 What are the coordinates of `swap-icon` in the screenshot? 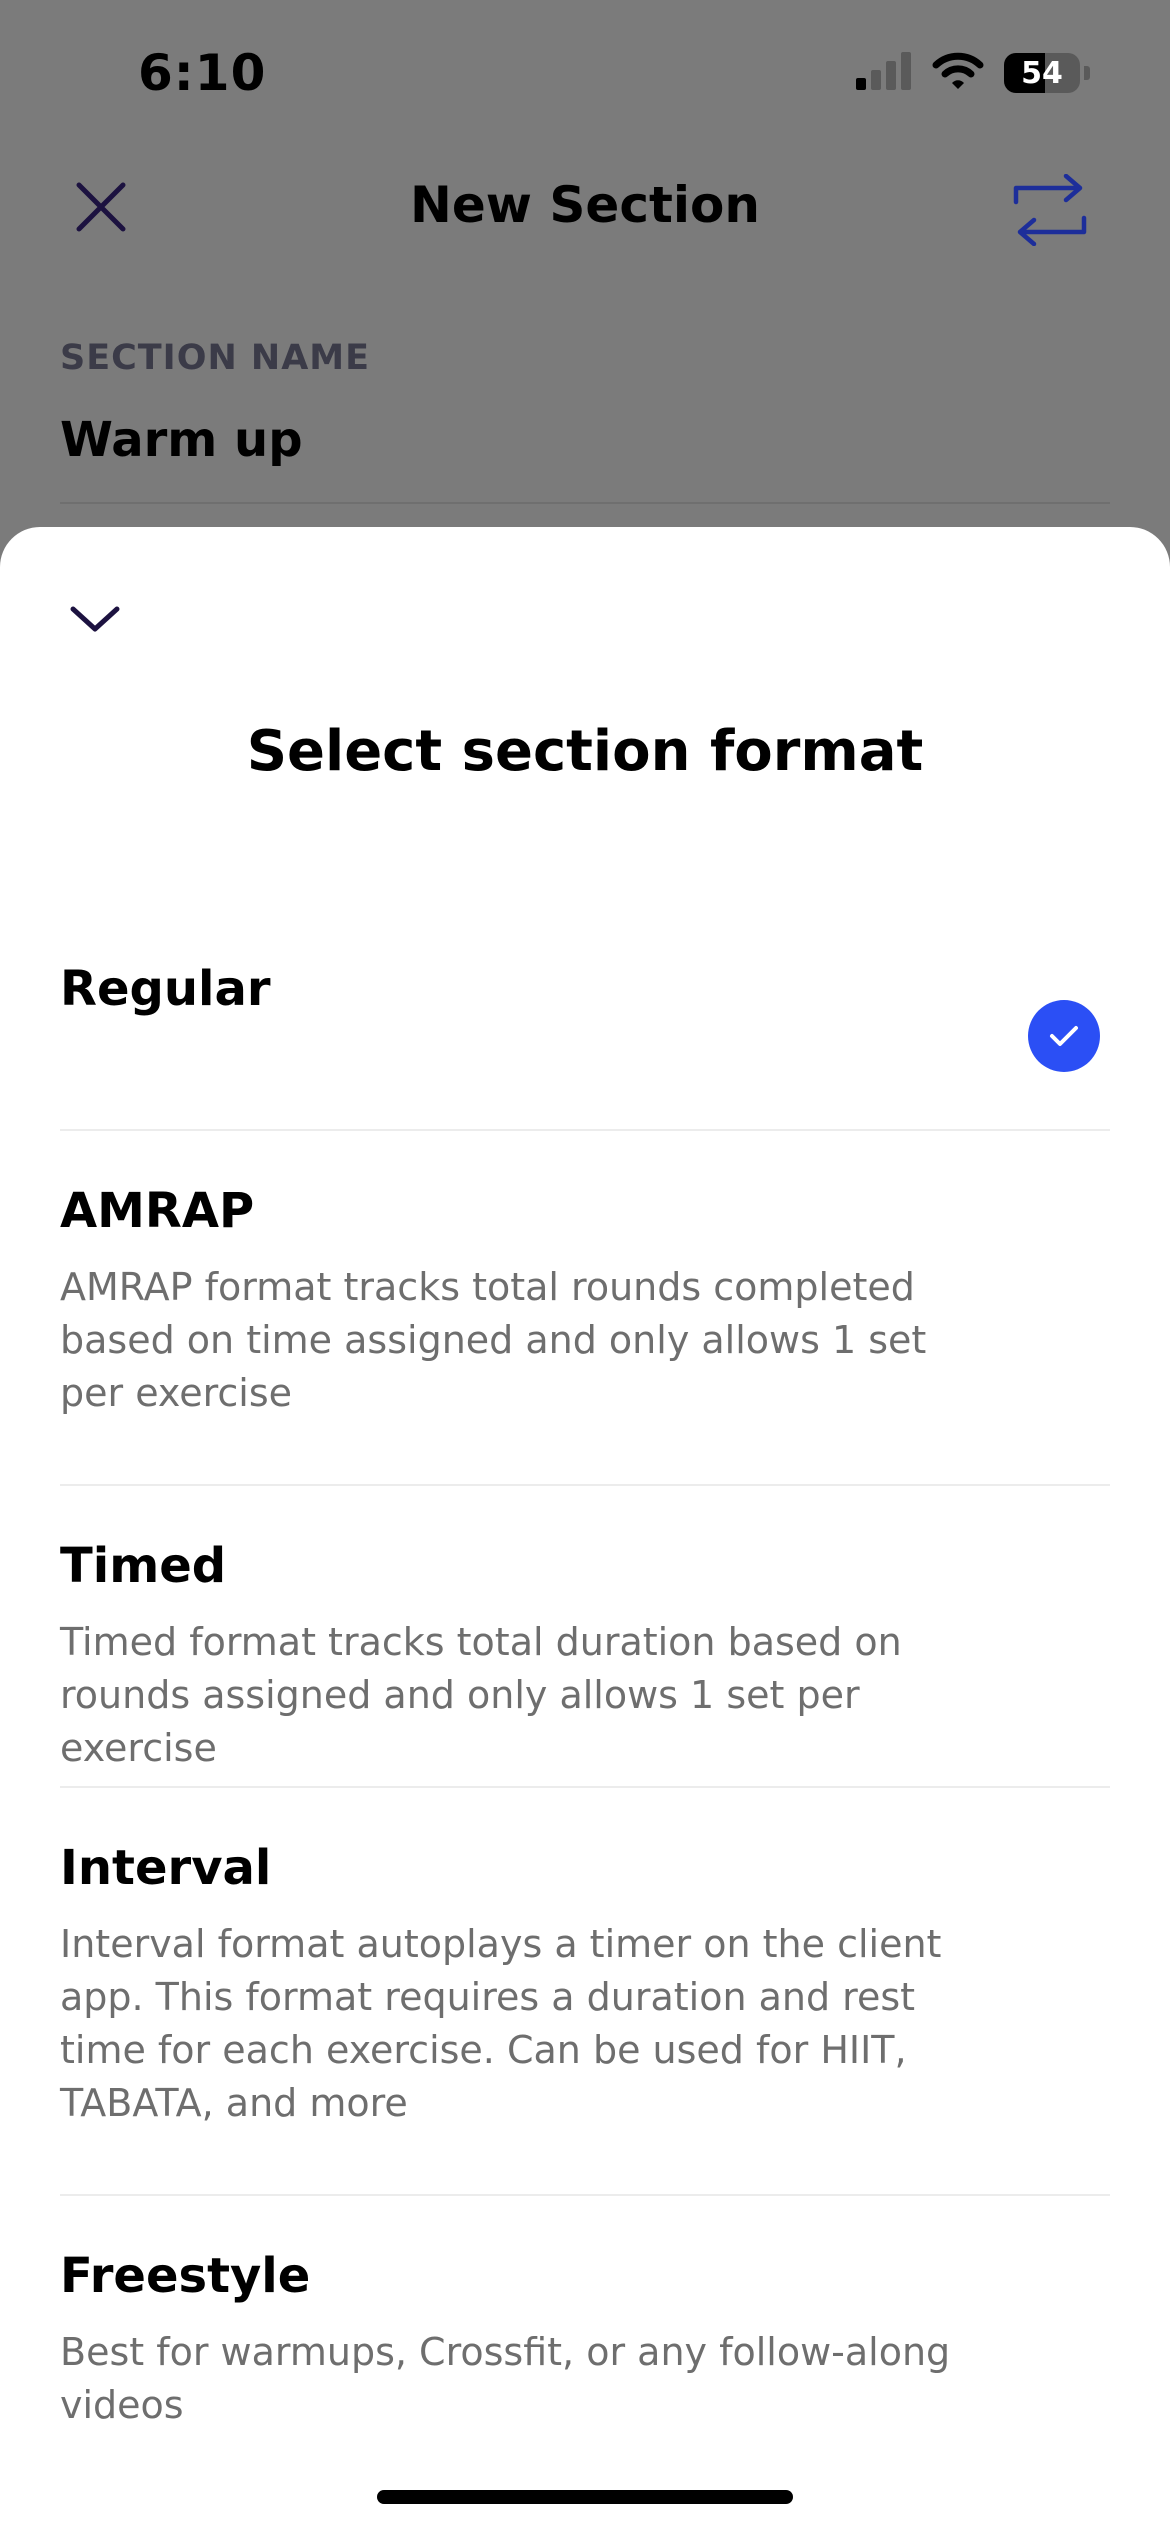 It's located at (1050, 210).